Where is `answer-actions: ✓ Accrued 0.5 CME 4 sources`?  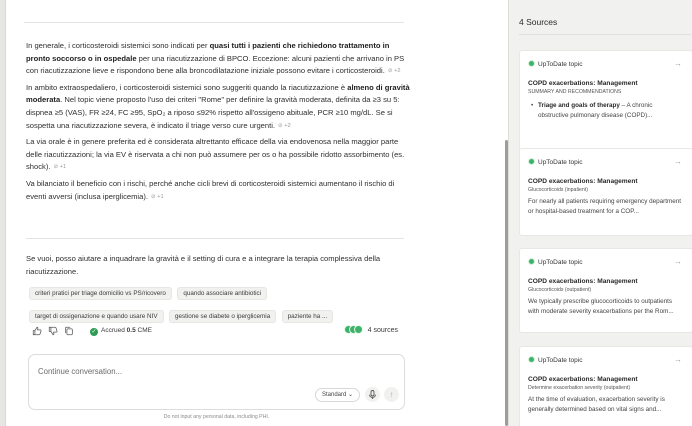 answer-actions: ✓ Accrued 0.5 CME 4 sources is located at coordinates (218, 332).